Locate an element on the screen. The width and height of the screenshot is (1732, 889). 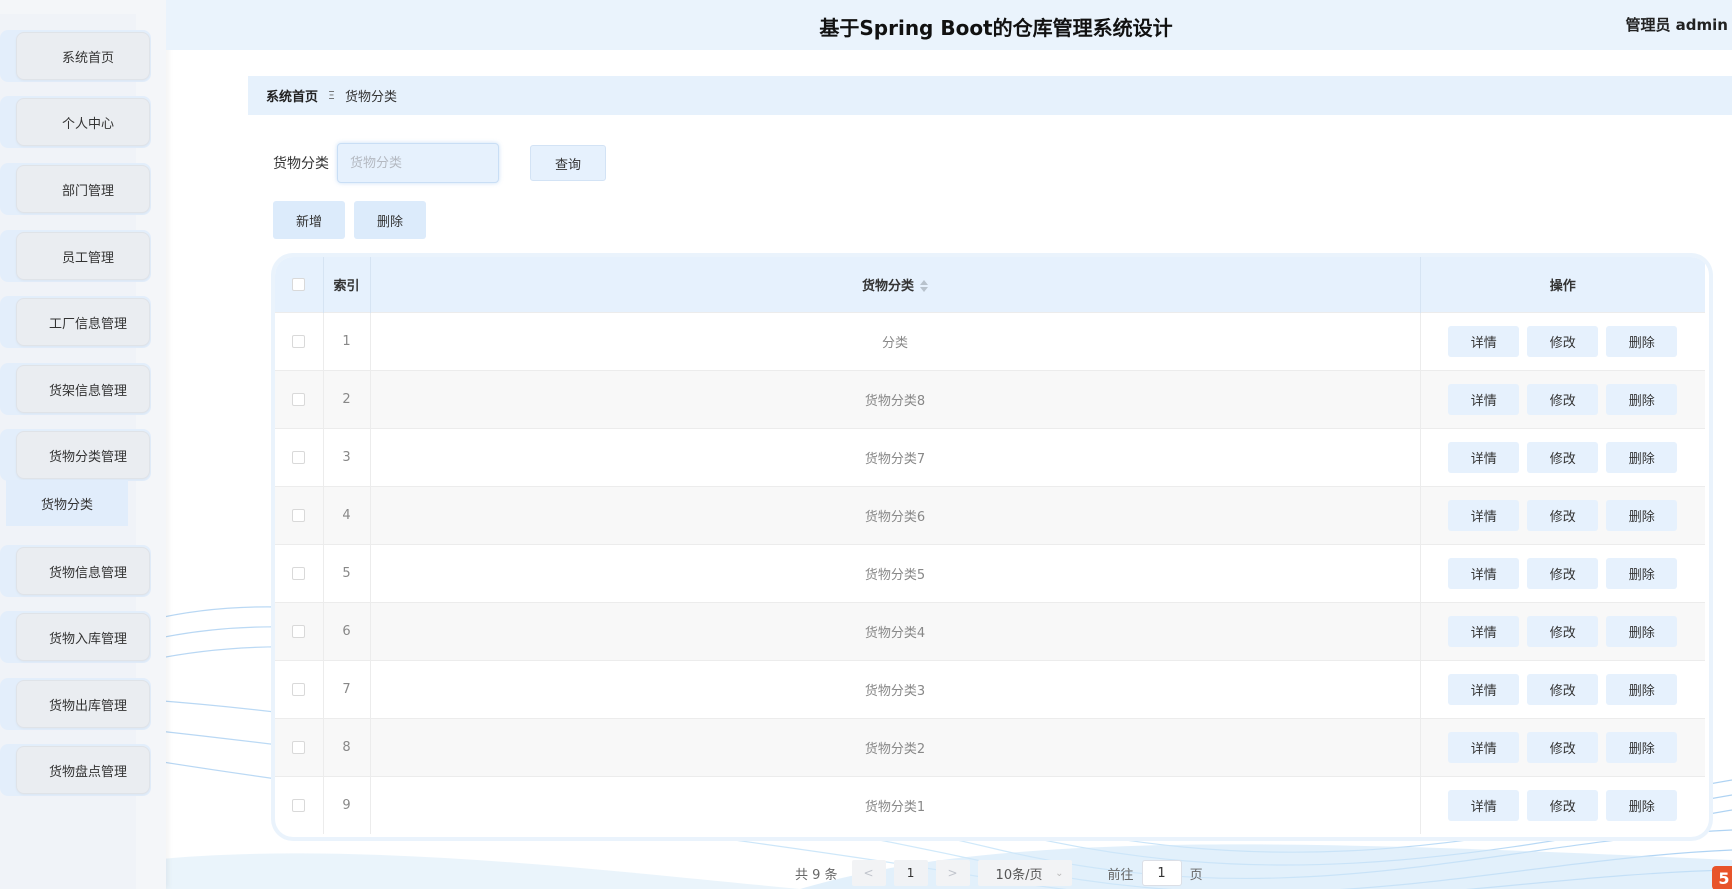
row-index: 2 is located at coordinates (347, 398).